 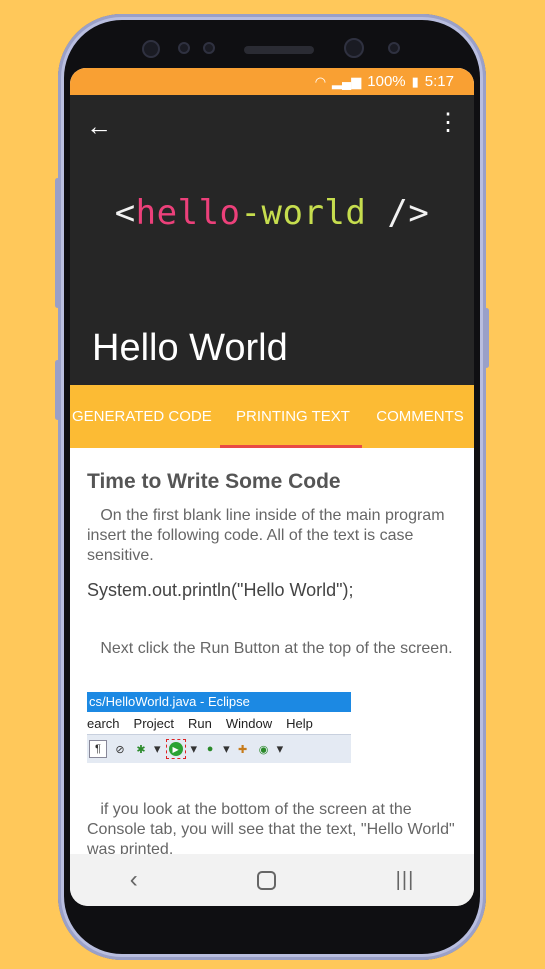 I want to click on logo-hello: hello, so click(x=188, y=213).